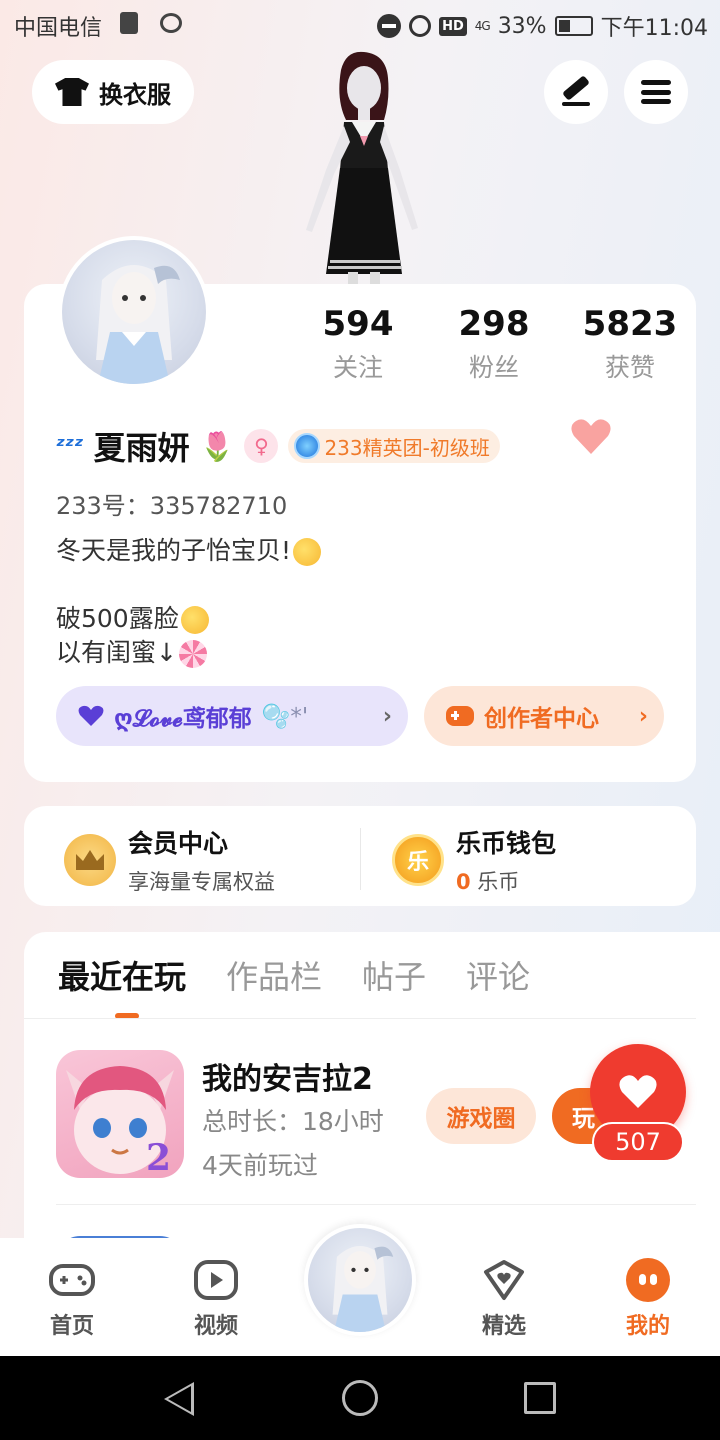  What do you see at coordinates (541, 719) in the screenshot?
I see `creator-chip-label: 创作者中心` at bounding box center [541, 719].